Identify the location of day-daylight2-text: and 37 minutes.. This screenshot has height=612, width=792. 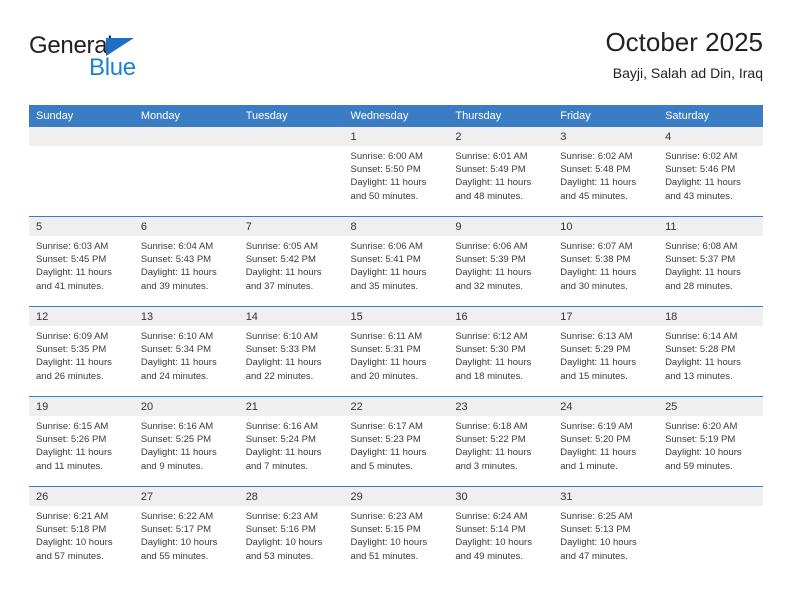
(279, 286).